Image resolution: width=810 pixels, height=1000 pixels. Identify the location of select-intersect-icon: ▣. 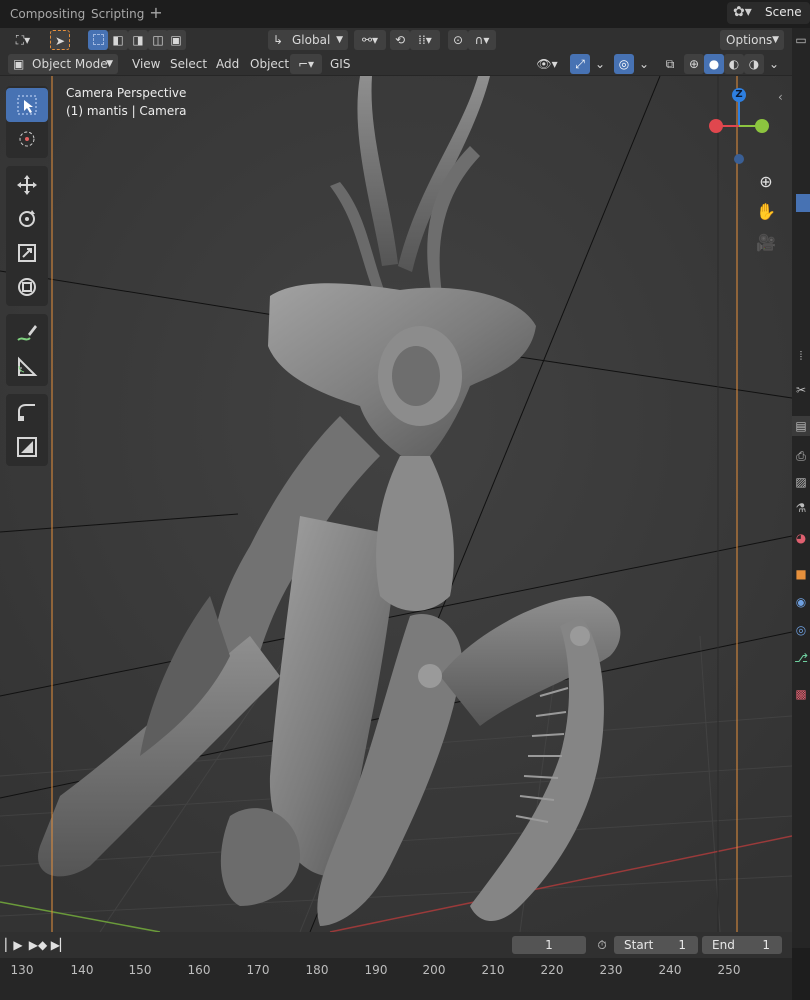
(176, 40).